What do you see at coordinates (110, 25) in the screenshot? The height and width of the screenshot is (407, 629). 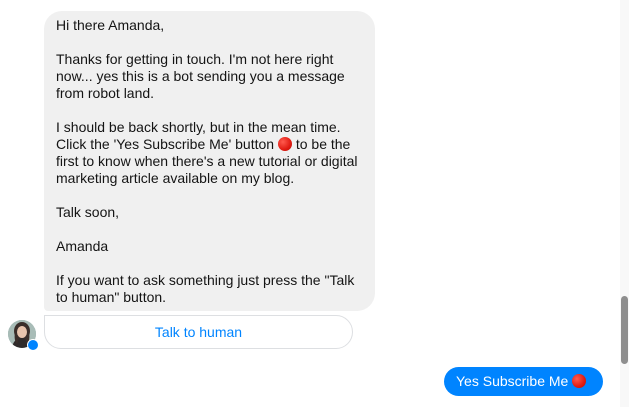 I see `greeting-text: Hi there Amanda,` at bounding box center [110, 25].